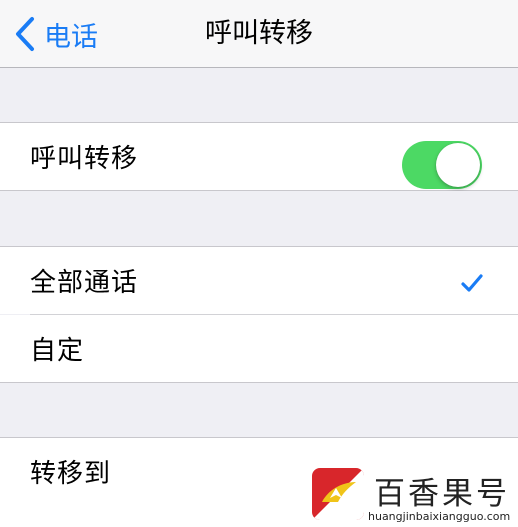 The image size is (518, 527). What do you see at coordinates (25, 34) in the screenshot?
I see `chevron-left-icon` at bounding box center [25, 34].